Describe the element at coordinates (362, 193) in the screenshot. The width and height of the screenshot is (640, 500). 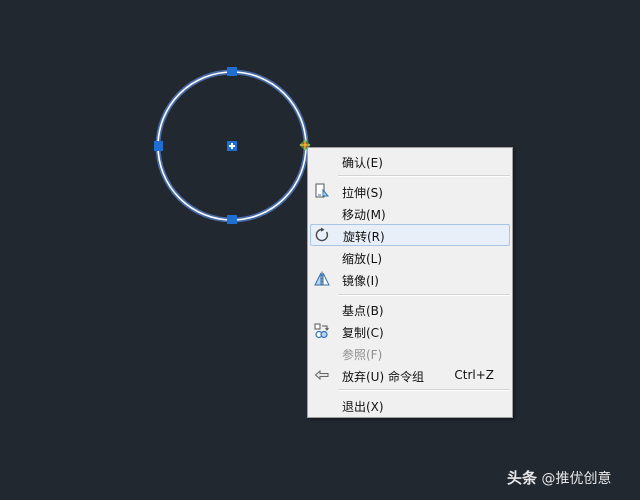
I see `menu-item-label: 拉伸(S)` at that location.